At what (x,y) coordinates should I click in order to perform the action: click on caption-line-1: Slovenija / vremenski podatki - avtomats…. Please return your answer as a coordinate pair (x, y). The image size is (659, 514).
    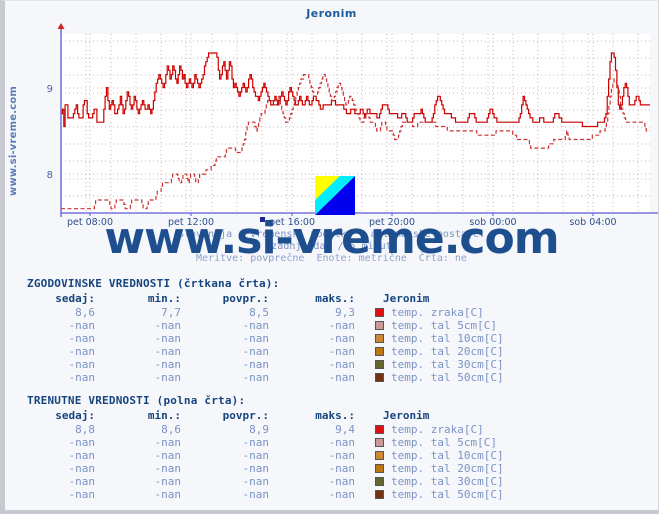
    Looking at the image, I should click on (331, 234).